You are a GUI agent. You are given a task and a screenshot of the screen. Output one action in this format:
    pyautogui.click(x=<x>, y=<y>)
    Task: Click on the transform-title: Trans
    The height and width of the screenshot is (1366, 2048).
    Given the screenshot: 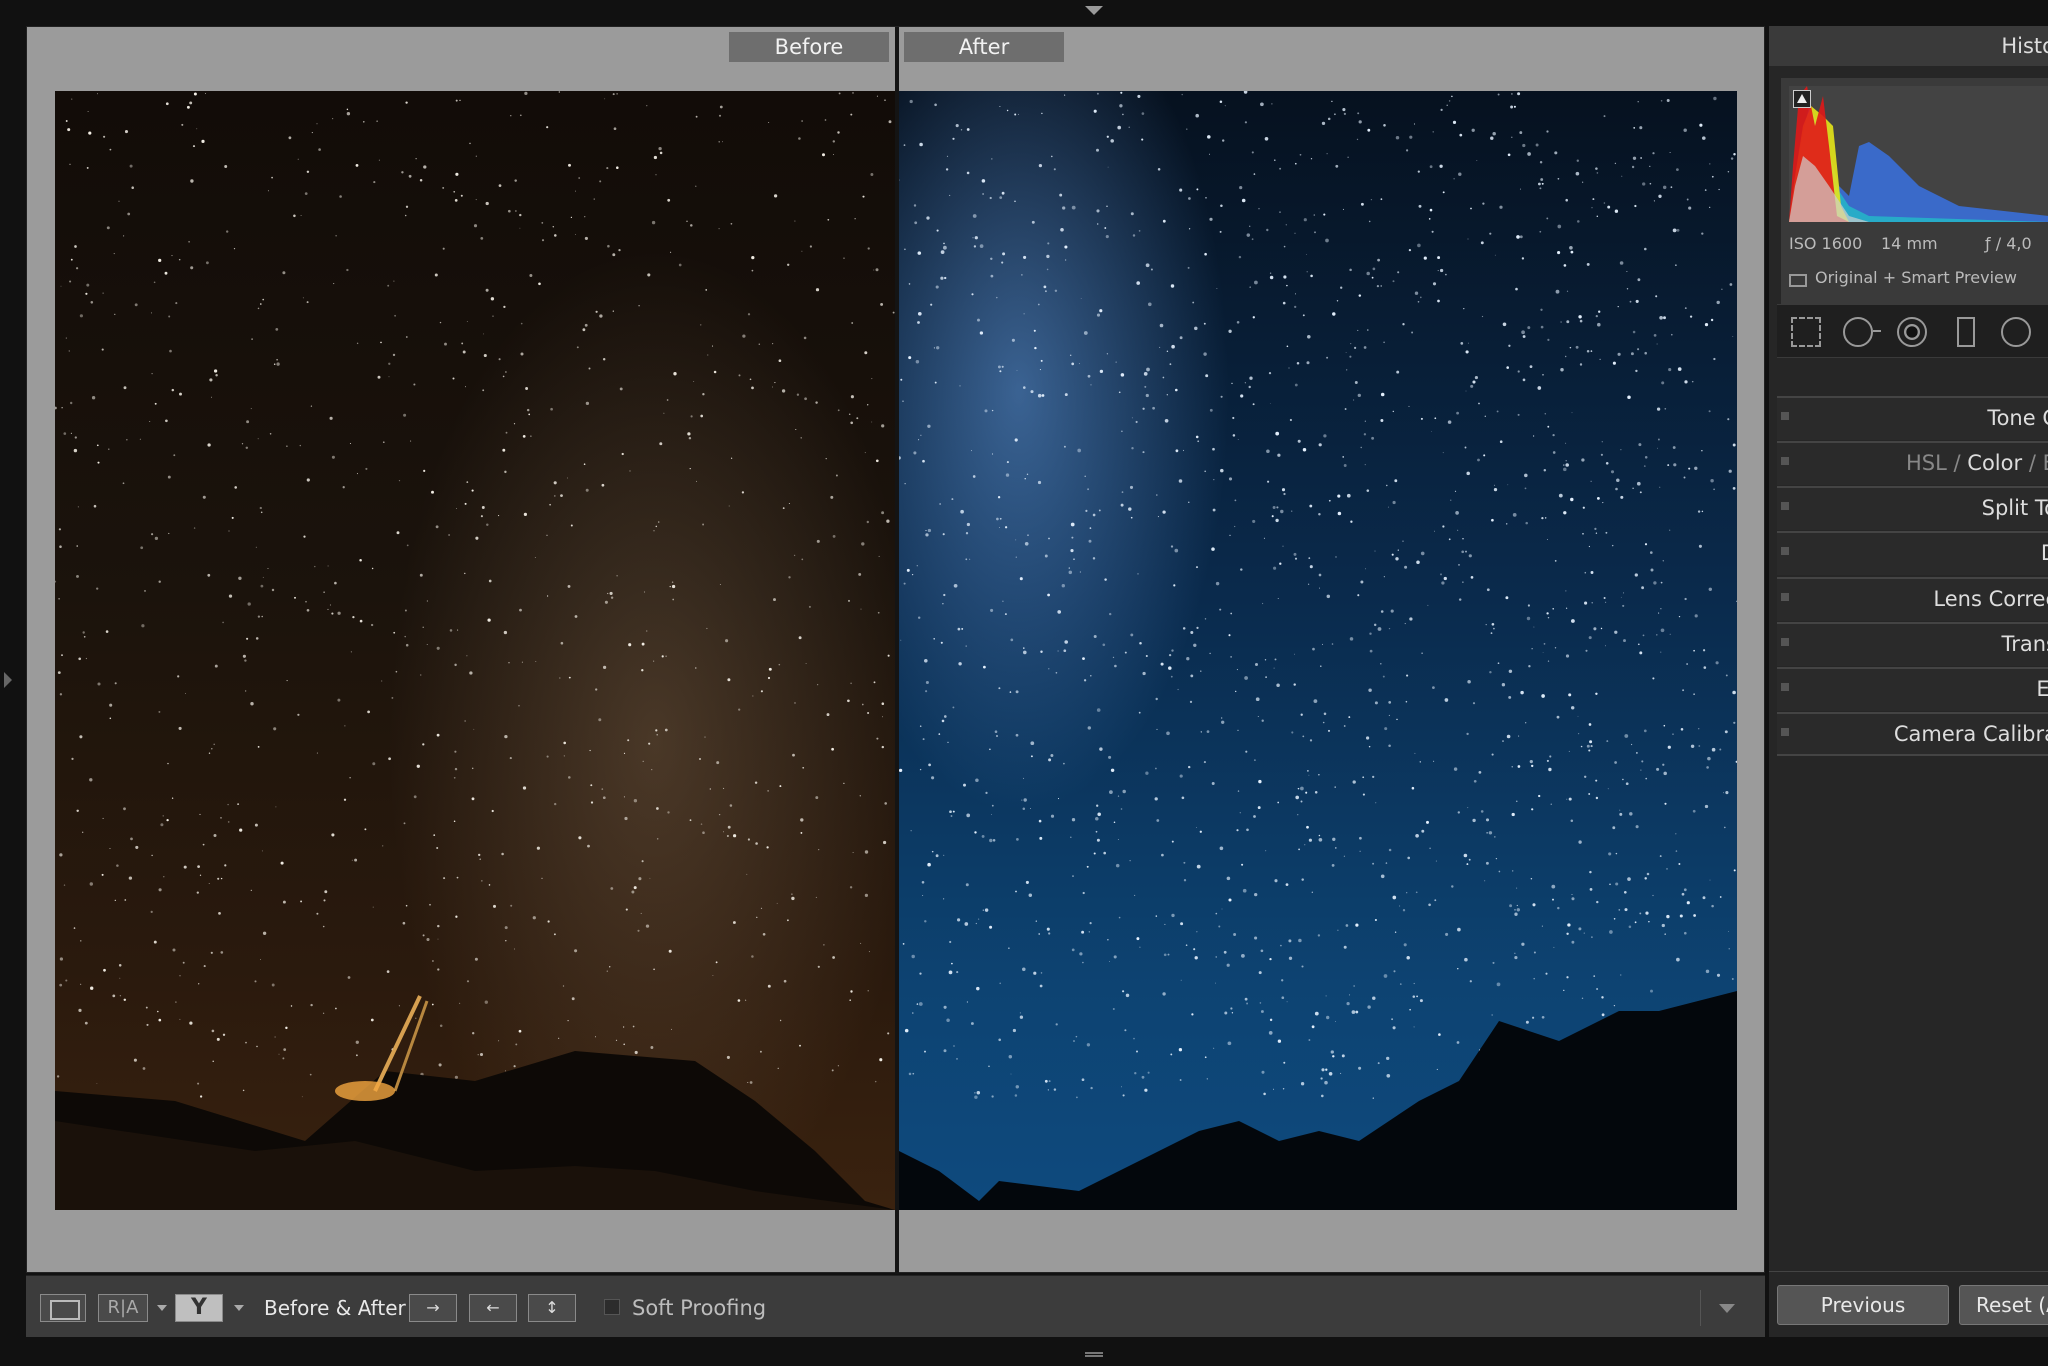 What is the action you would take?
    pyautogui.click(x=2024, y=644)
    